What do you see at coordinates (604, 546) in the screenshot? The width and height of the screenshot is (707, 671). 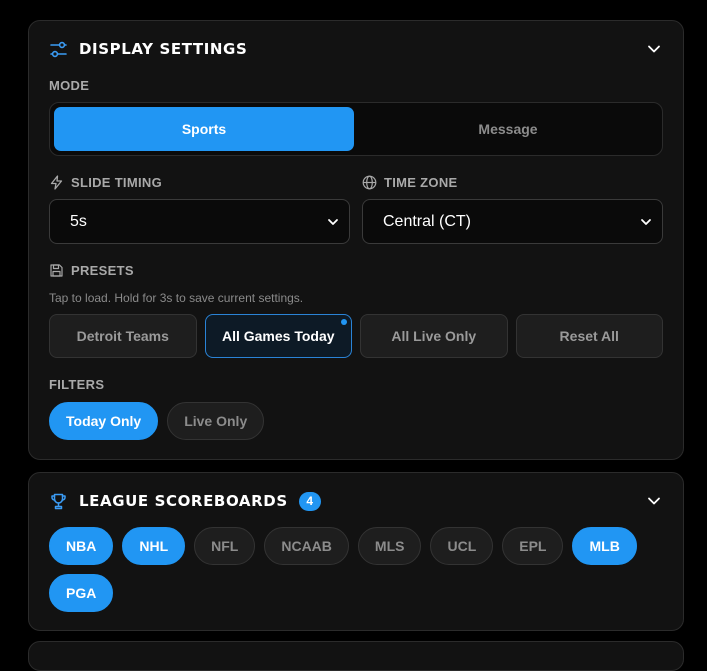 I see `league-pill-mlb: MLB` at bounding box center [604, 546].